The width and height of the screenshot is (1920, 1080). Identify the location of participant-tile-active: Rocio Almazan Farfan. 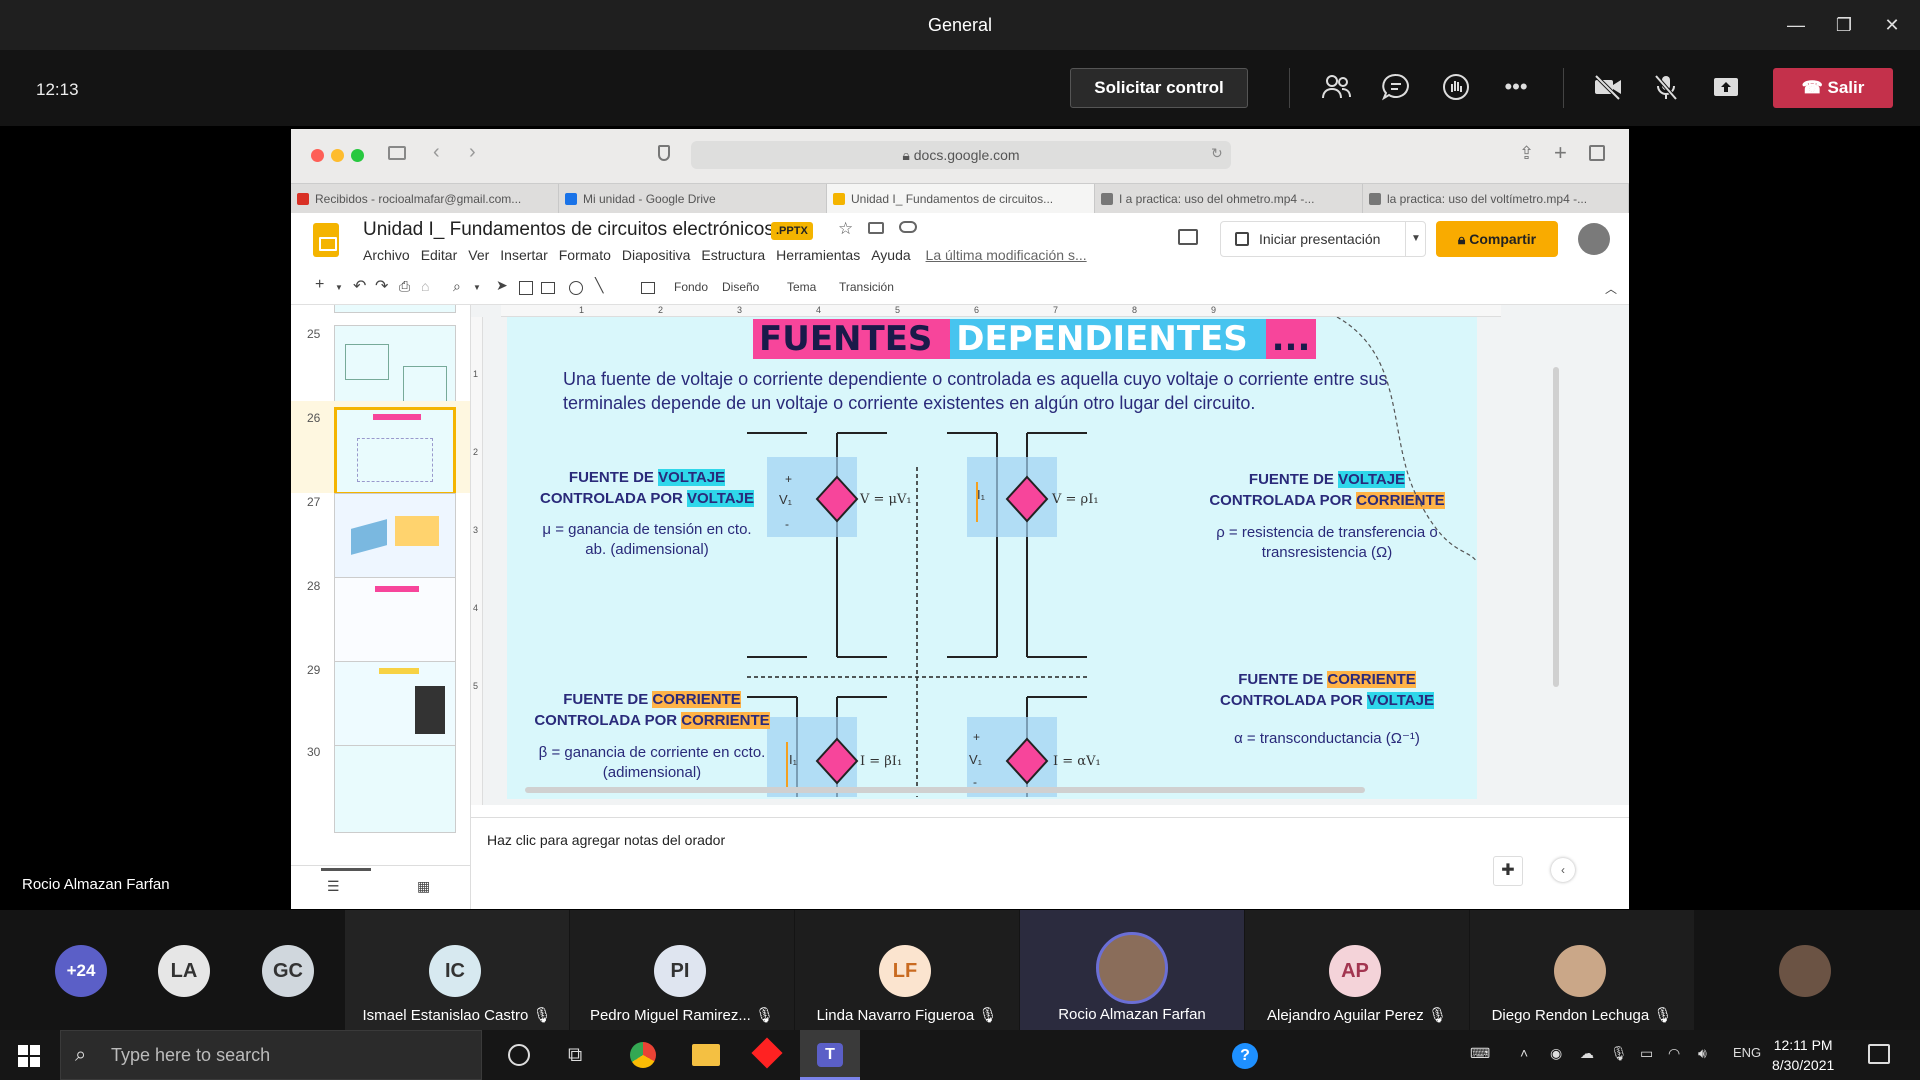
(1132, 970).